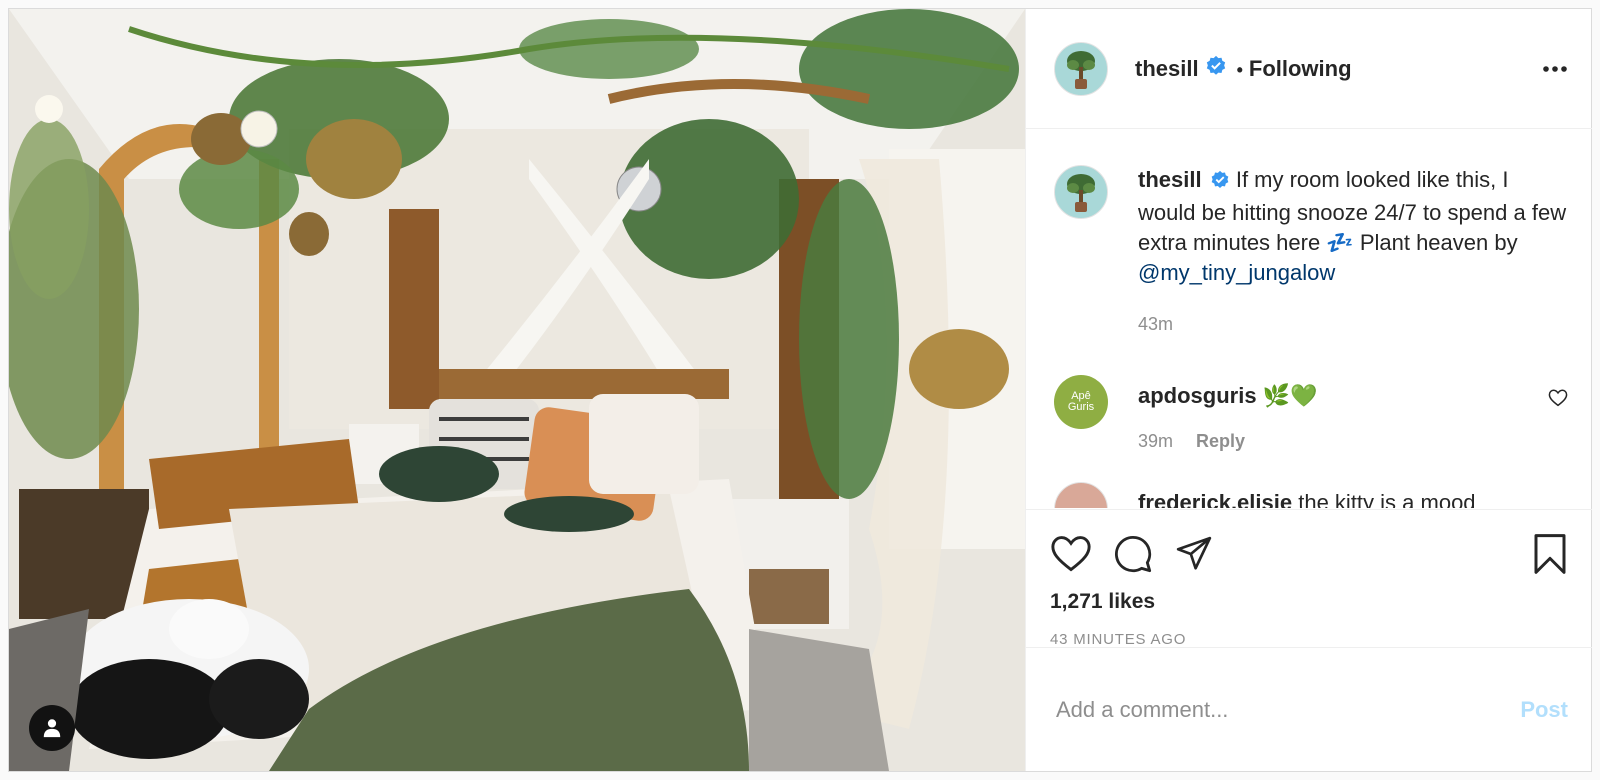 The image size is (1600, 780). I want to click on user-tag-button, so click(52, 728).